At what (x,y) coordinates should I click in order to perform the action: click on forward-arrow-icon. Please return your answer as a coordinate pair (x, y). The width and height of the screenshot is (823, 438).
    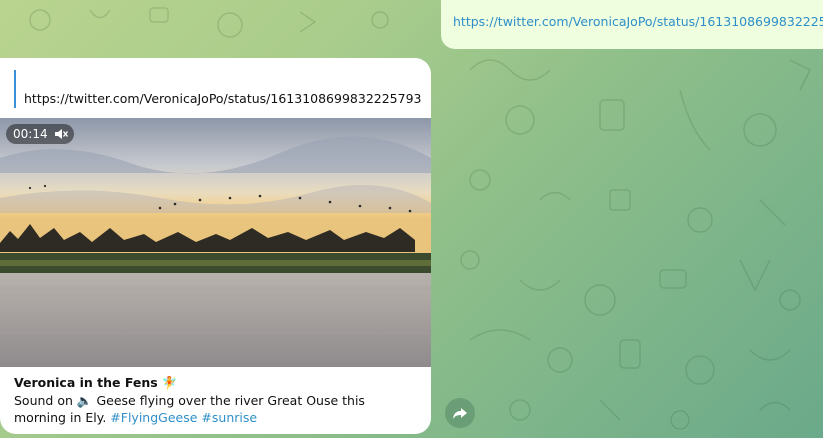
    Looking at the image, I should click on (460, 413).